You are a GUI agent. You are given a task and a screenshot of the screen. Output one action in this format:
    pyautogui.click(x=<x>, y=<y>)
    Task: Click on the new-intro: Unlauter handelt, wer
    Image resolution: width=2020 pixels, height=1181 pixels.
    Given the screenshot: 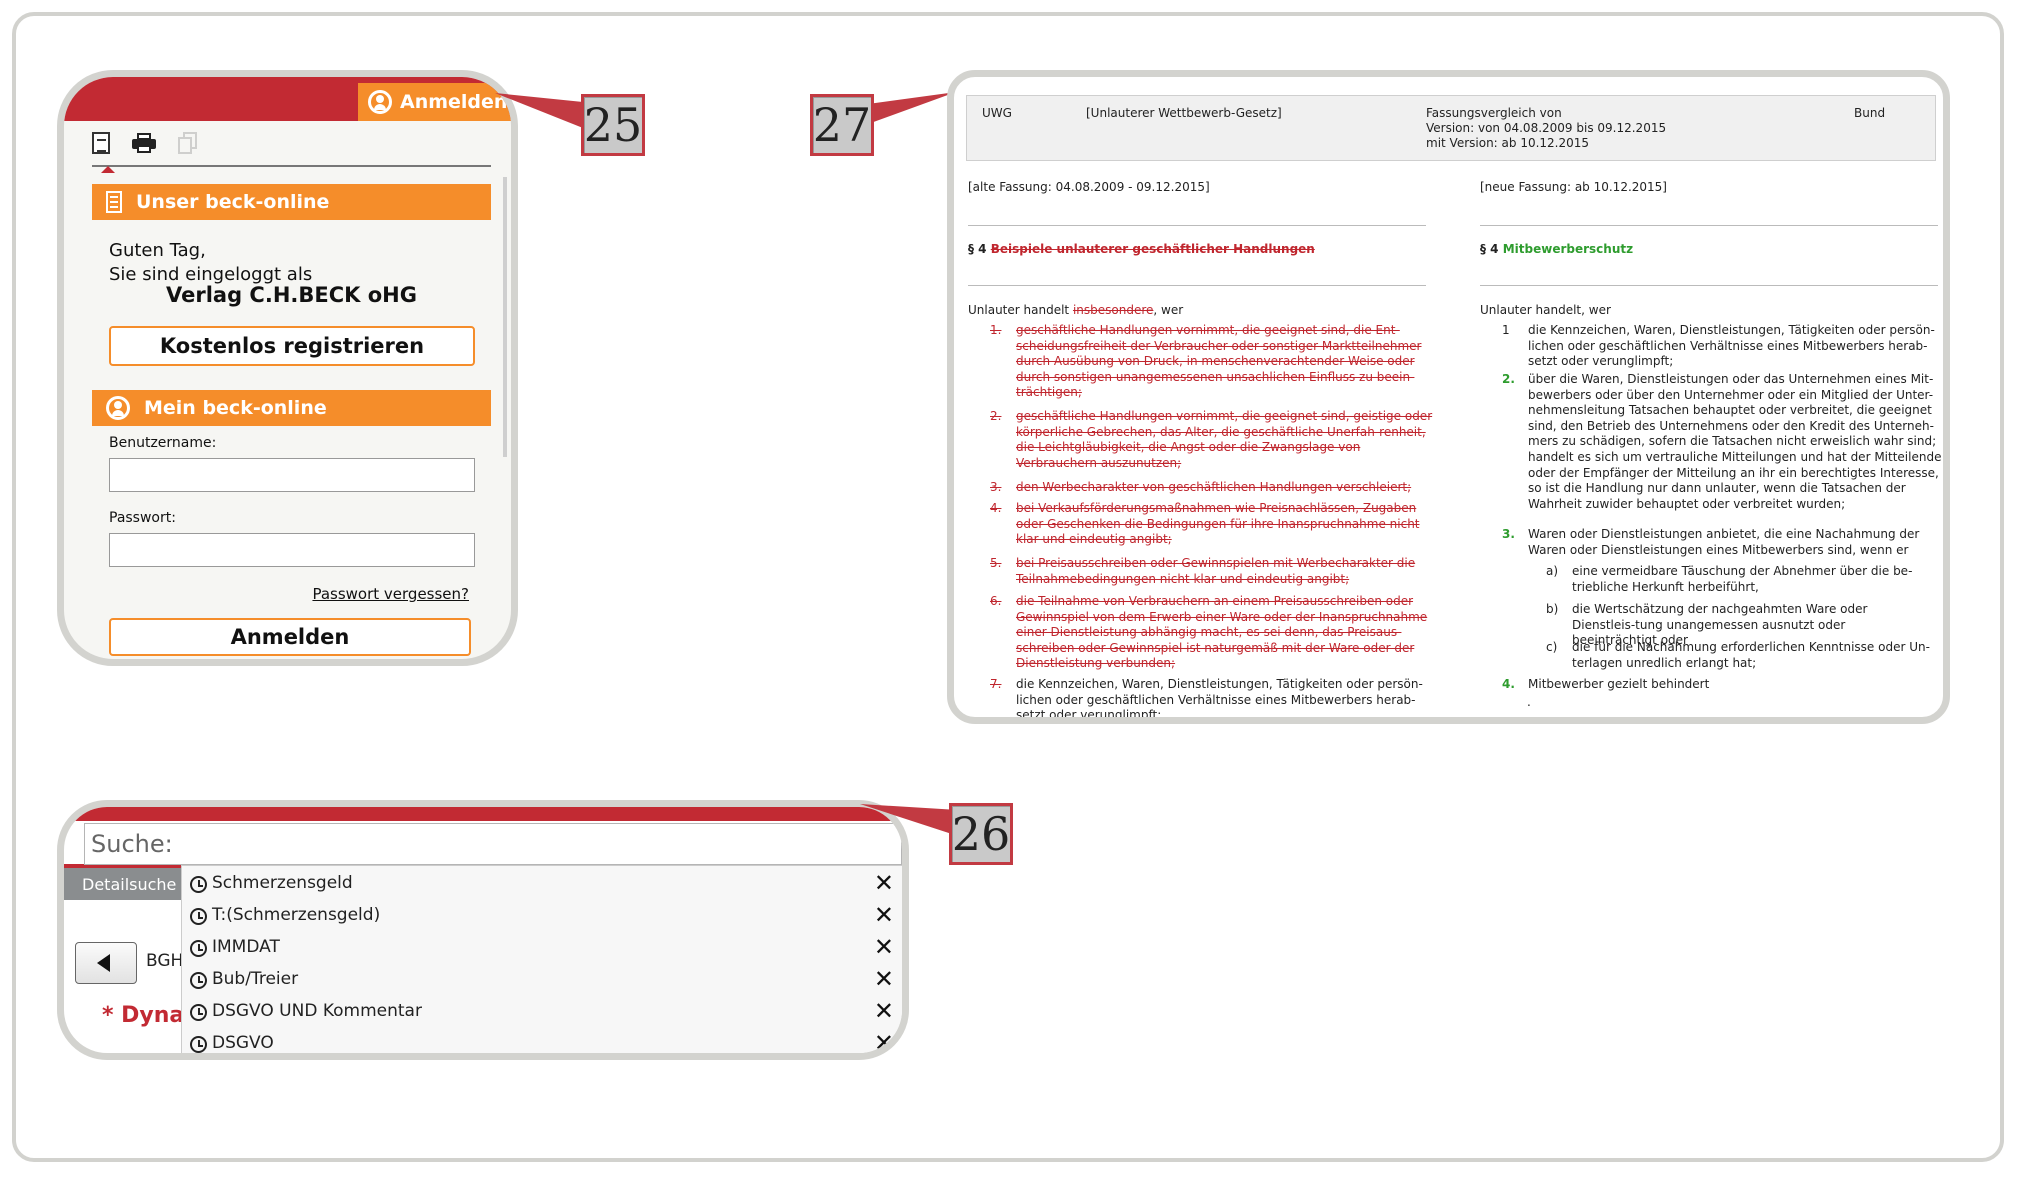 What is the action you would take?
    pyautogui.click(x=1545, y=310)
    